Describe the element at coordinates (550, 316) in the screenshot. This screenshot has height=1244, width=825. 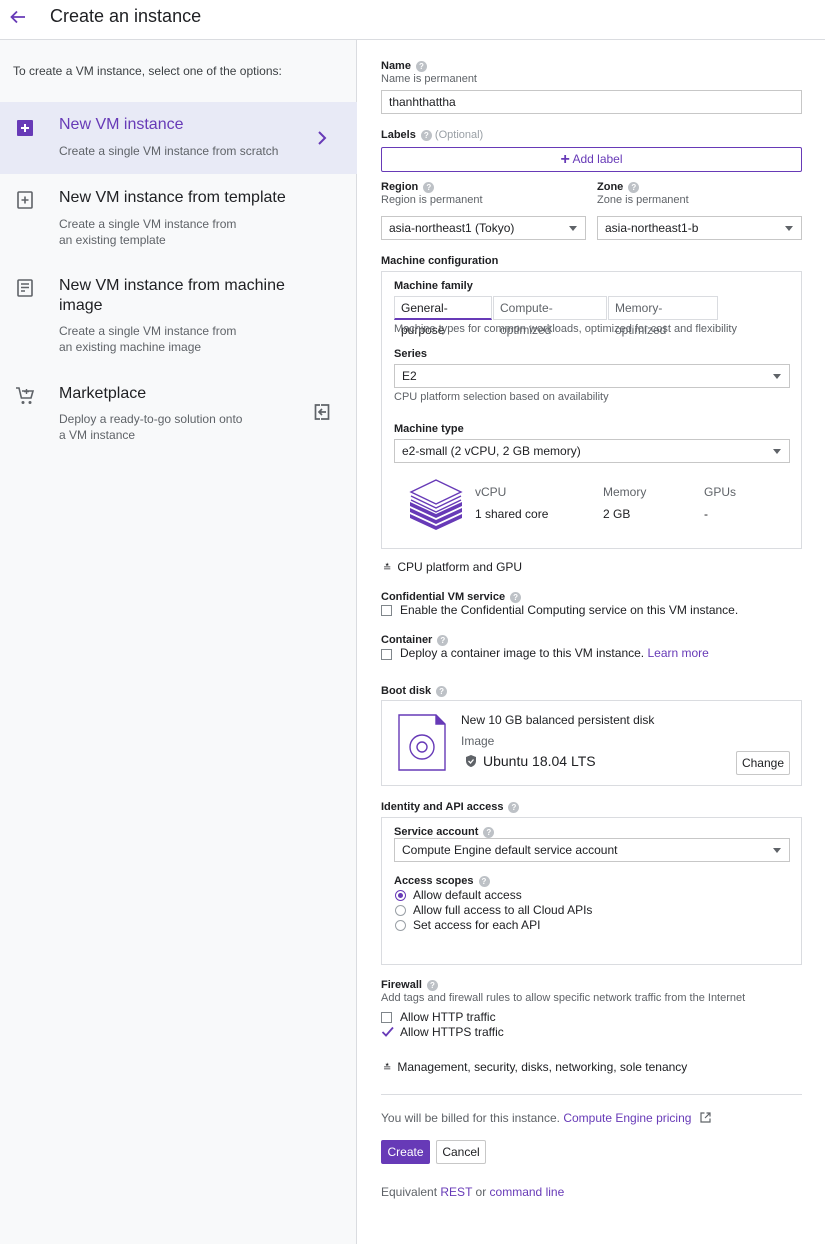
I see `tab-compute-optimized: Compute-optimized` at that location.